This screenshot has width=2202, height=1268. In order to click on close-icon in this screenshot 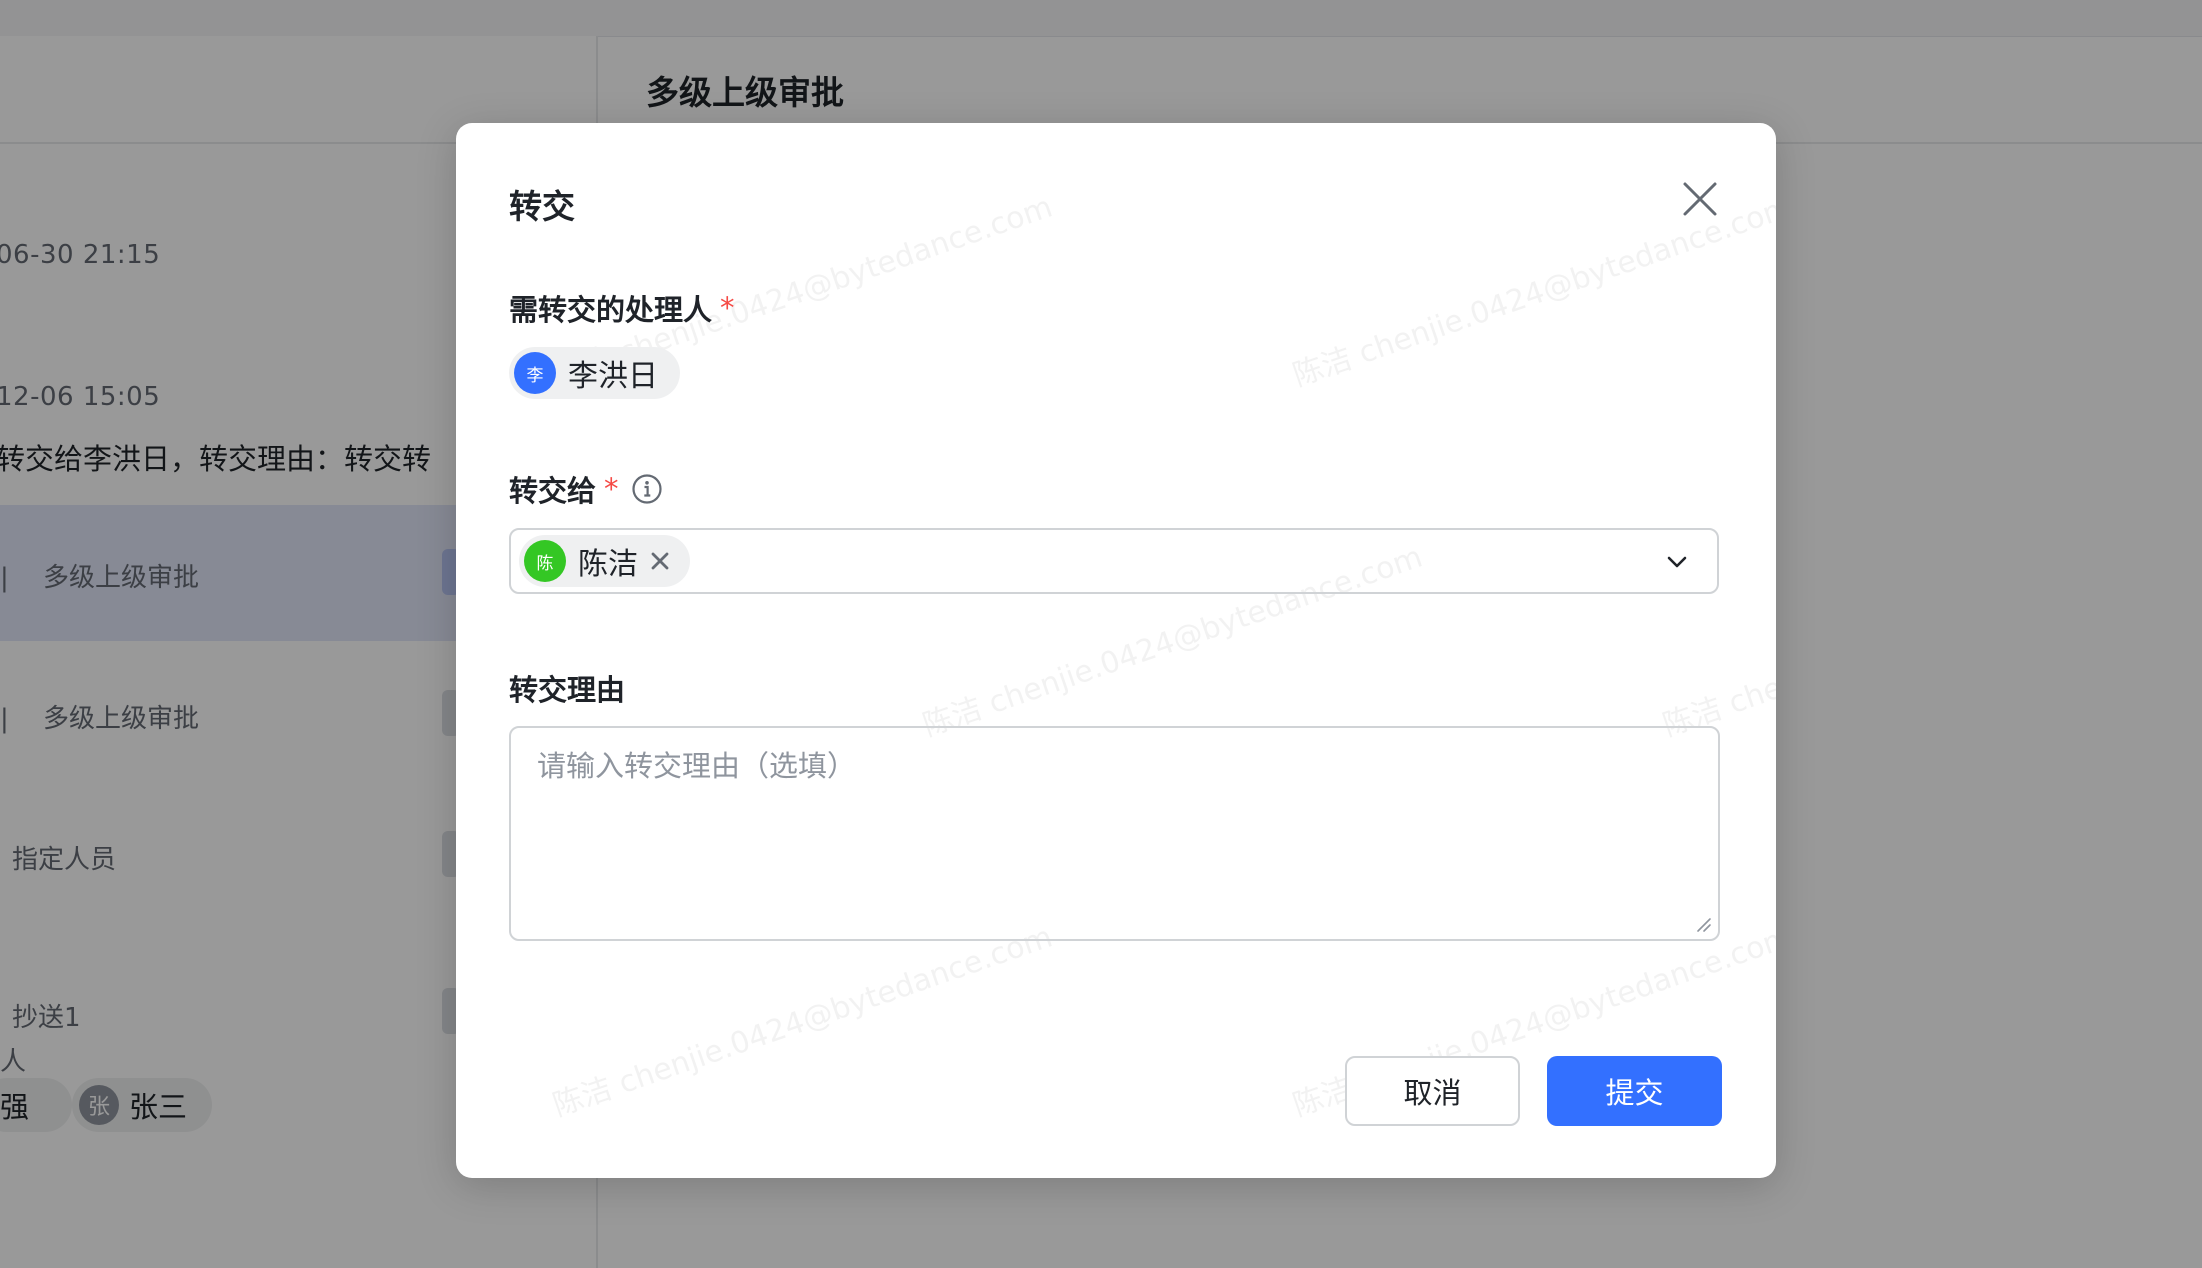, I will do `click(1700, 199)`.